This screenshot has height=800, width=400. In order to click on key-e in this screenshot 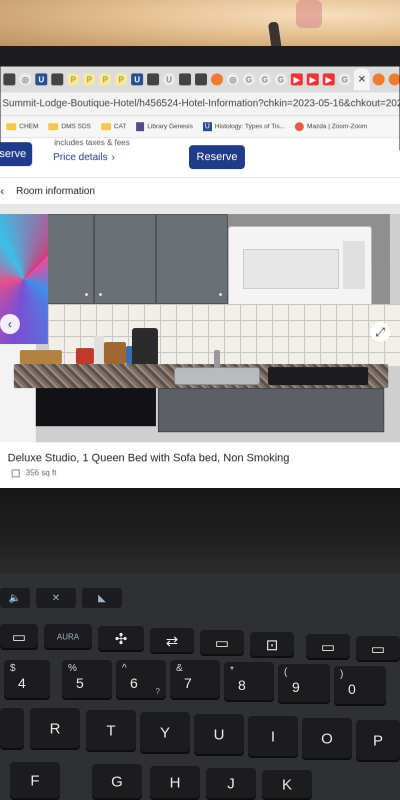, I will do `click(12, 729)`.